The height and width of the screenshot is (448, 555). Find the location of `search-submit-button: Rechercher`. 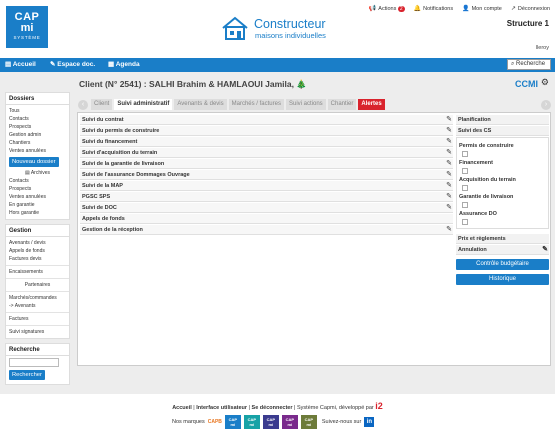

search-submit-button: Rechercher is located at coordinates (27, 375).